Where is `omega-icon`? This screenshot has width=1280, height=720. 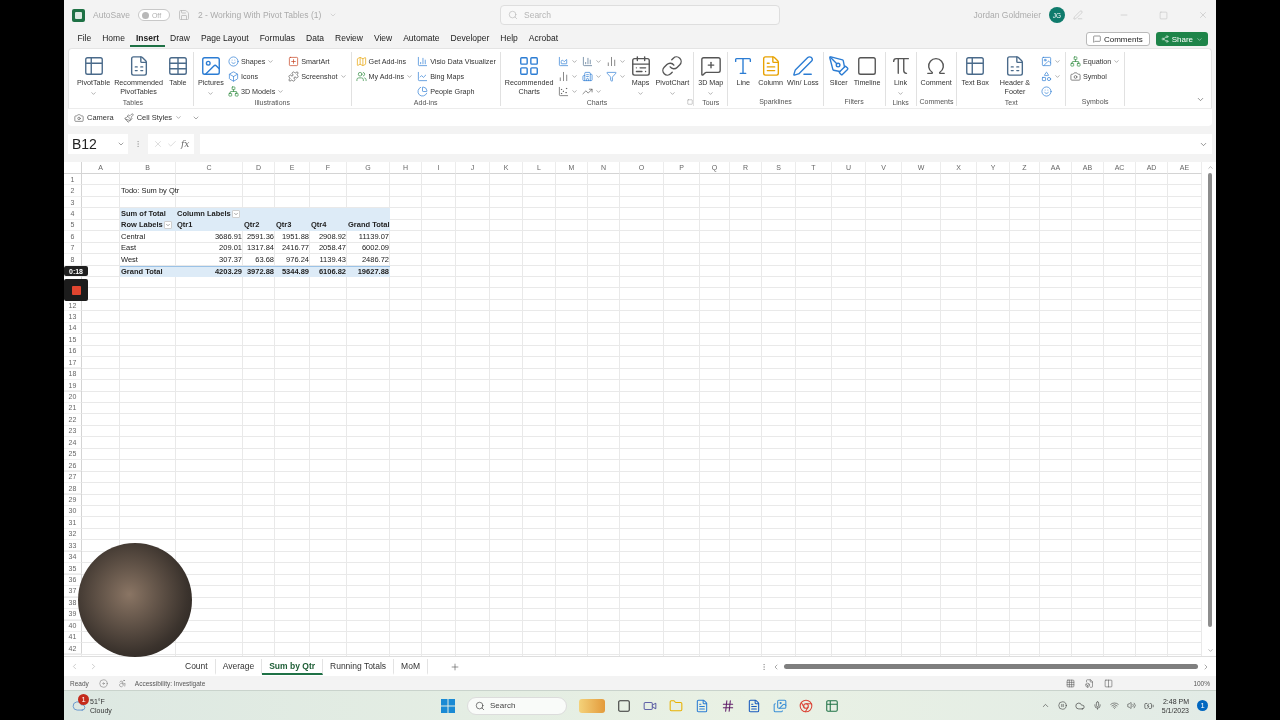
omega-icon is located at coordinates (936, 66).